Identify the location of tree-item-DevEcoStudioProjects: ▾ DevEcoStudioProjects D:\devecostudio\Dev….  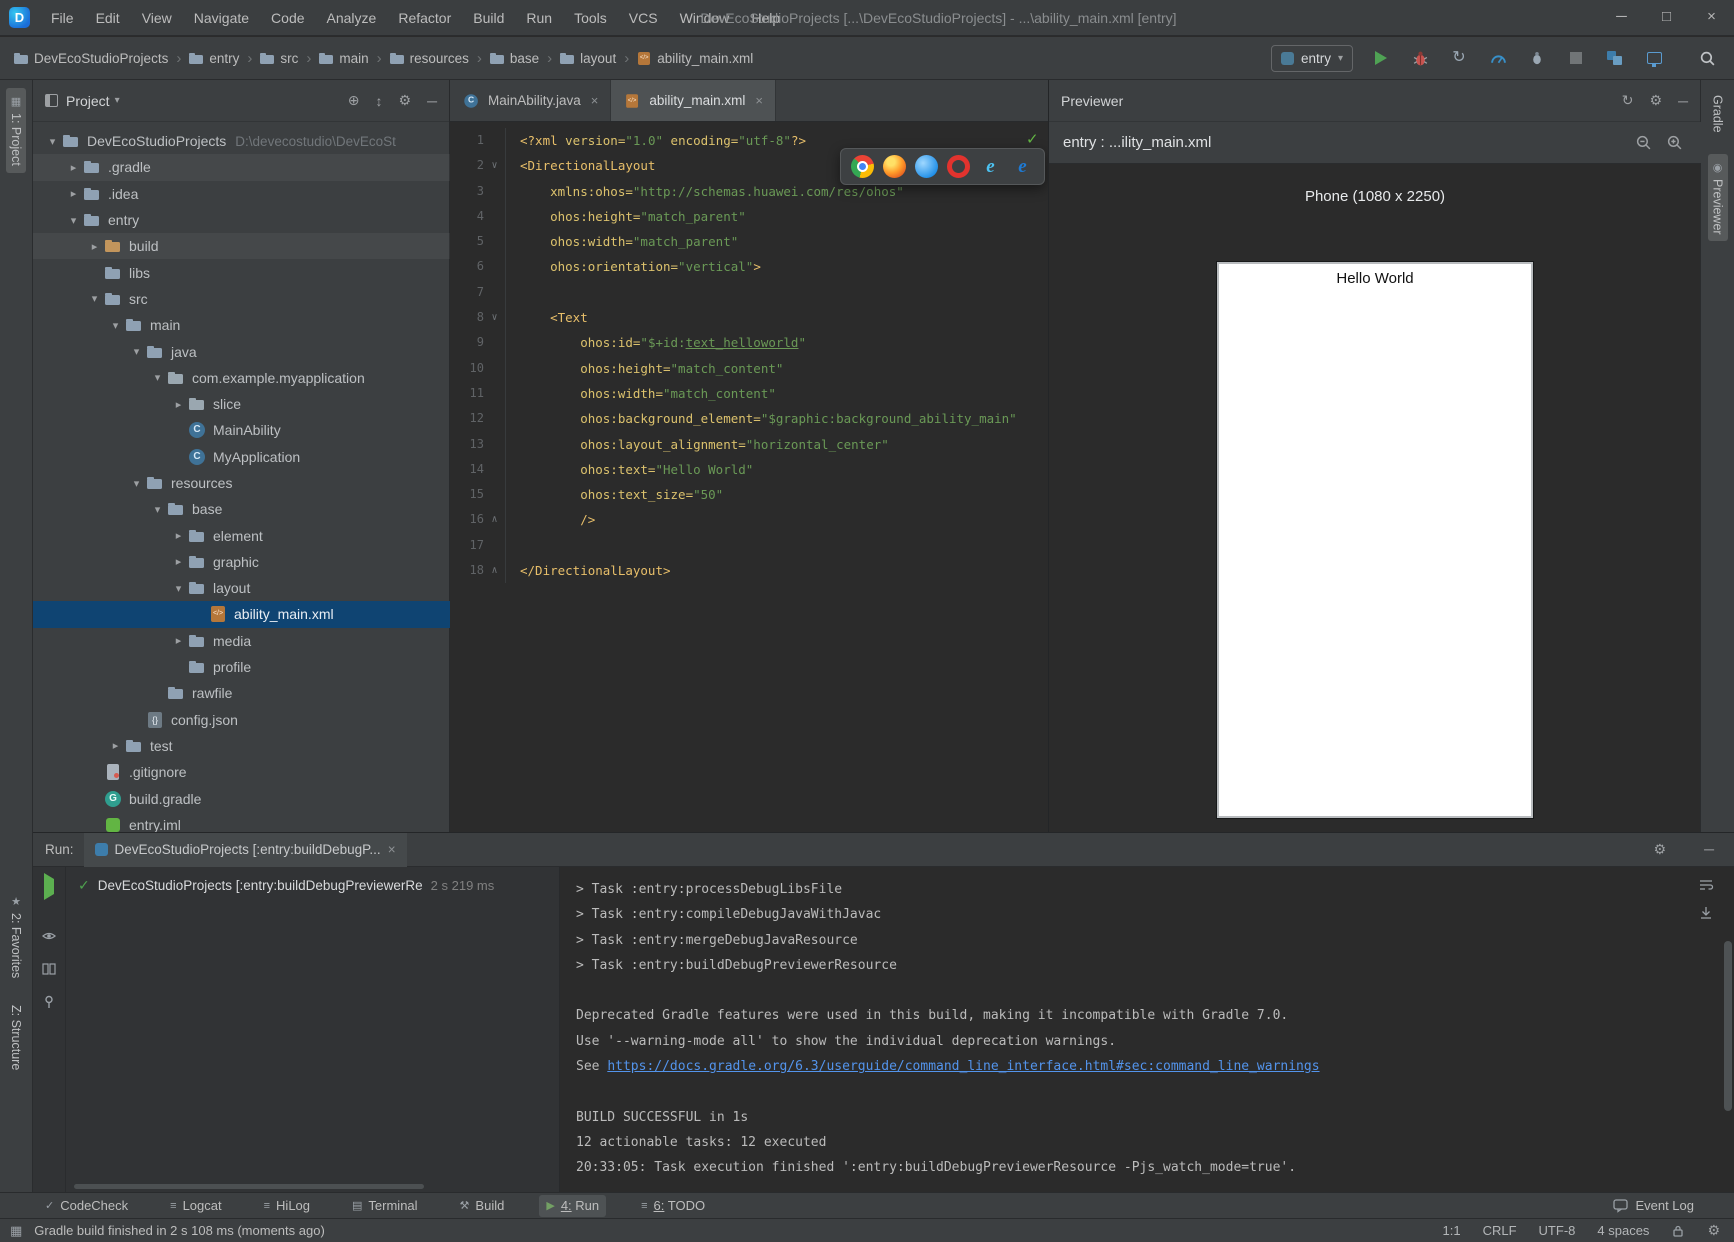
(241, 141).